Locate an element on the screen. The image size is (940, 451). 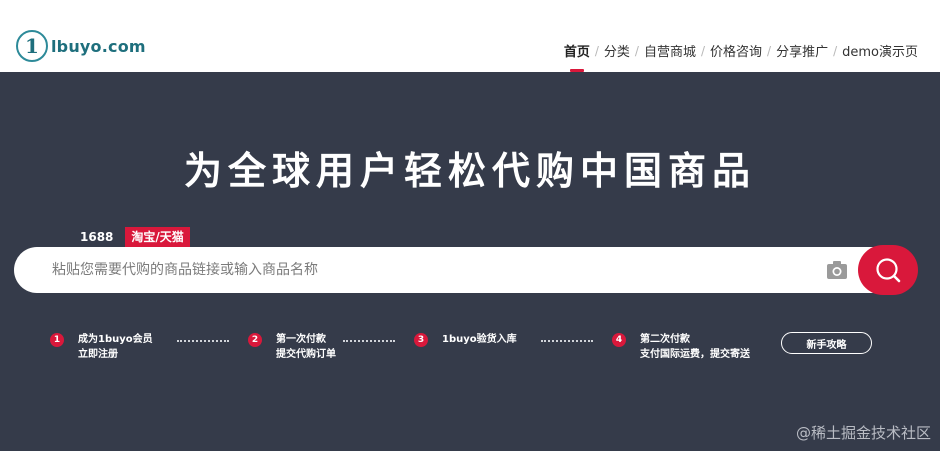
step-3-title: 1buyo验货入库 is located at coordinates (479, 339).